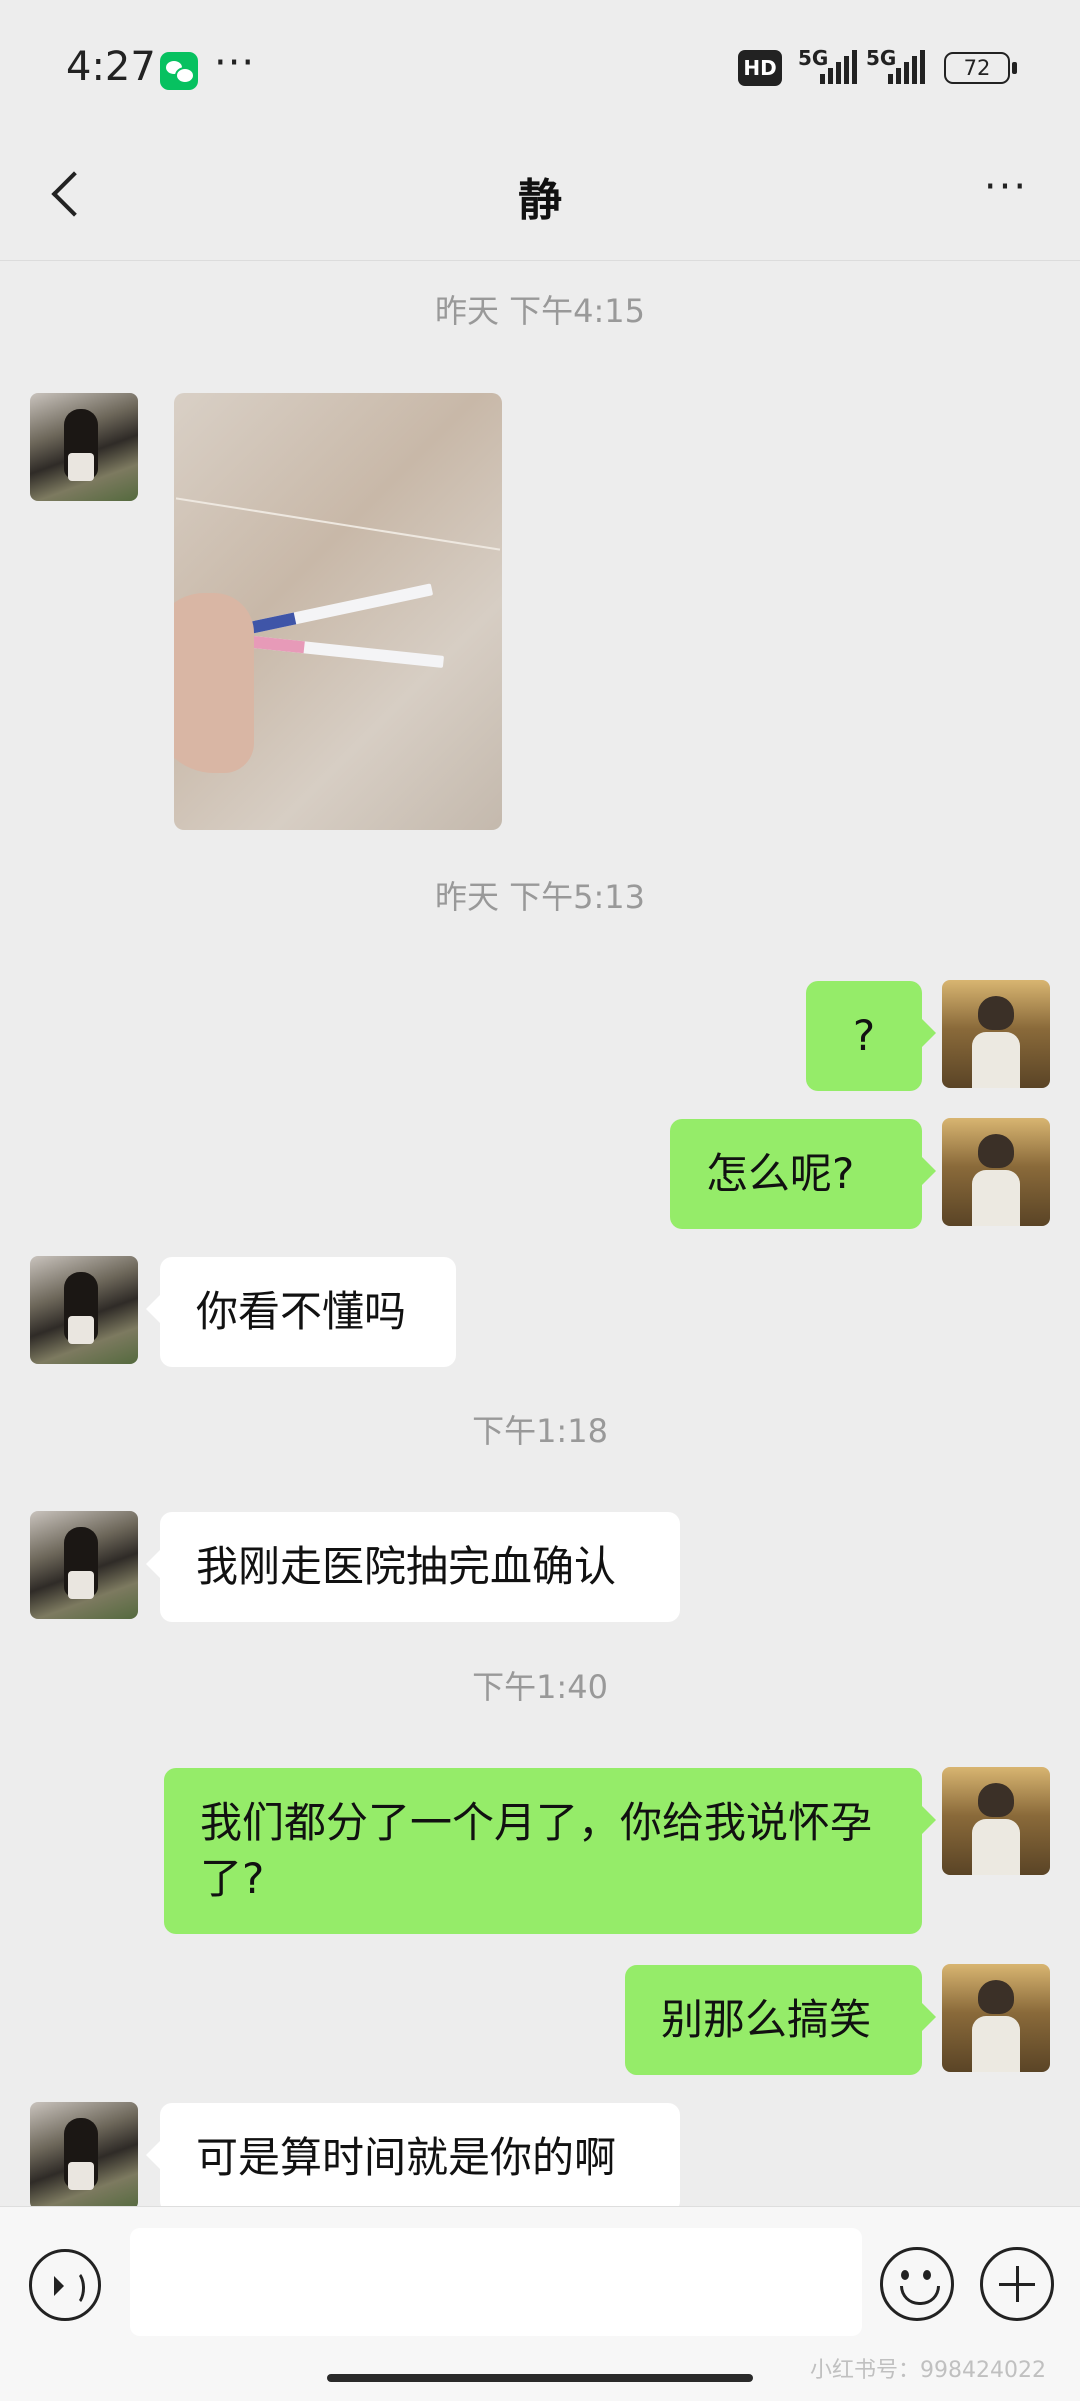 The width and height of the screenshot is (1080, 2401). Describe the element at coordinates (540, 65) in the screenshot. I see `status-bar: 4:27 ··· HD 5G 5G 72` at that location.